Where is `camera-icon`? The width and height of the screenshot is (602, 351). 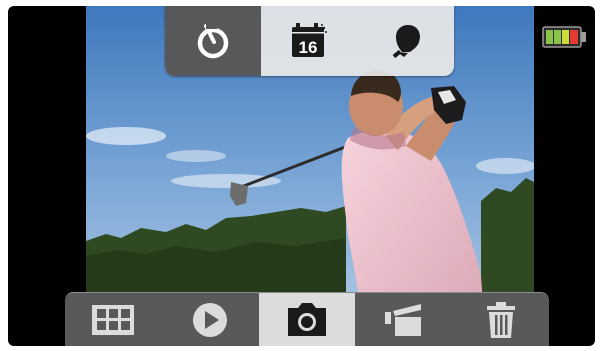
camera-icon is located at coordinates (306, 319).